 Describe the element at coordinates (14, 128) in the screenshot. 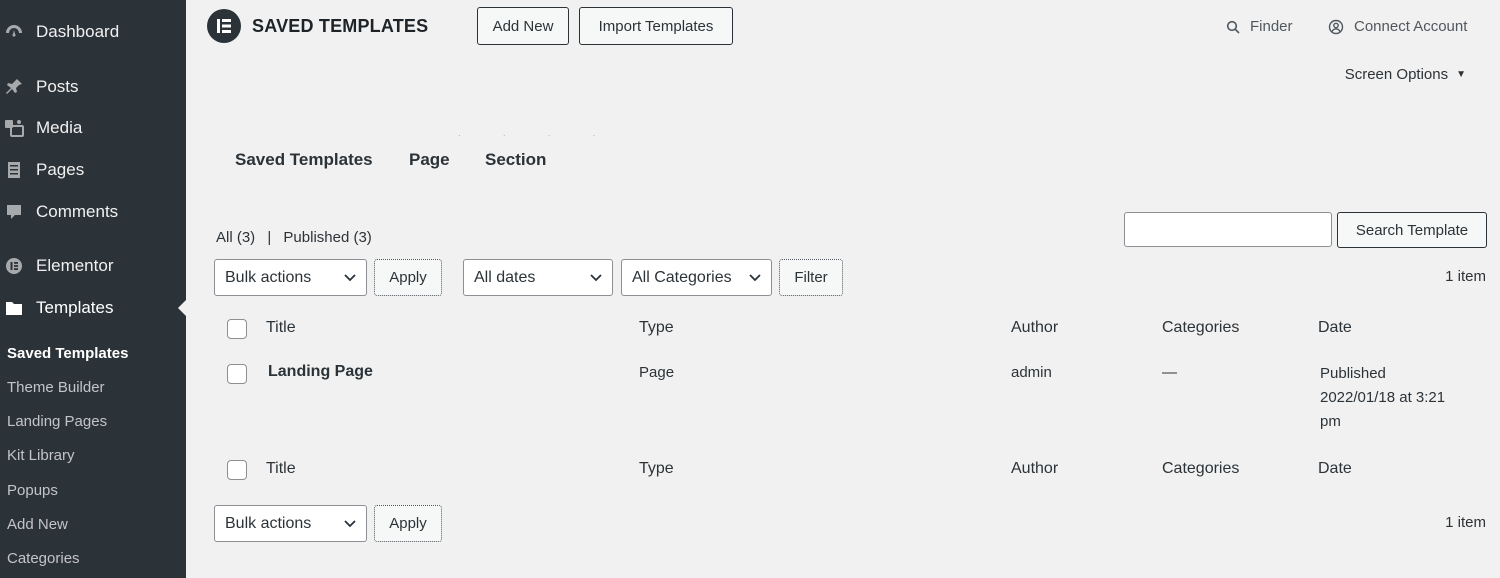

I see `media-icon` at that location.